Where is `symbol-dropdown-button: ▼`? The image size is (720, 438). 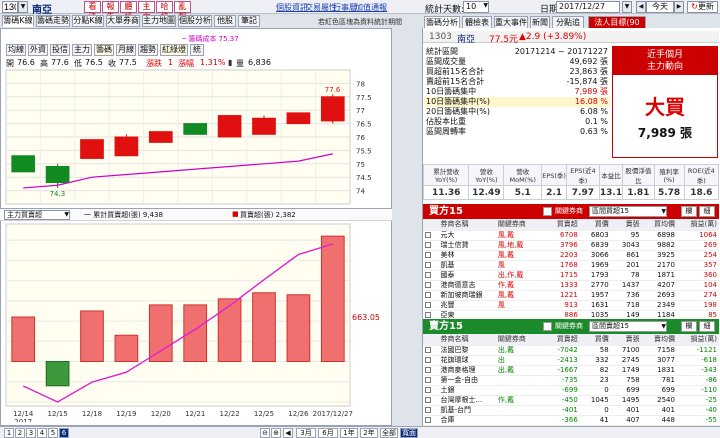 symbol-dropdown-button: ▼ is located at coordinates (23, 7).